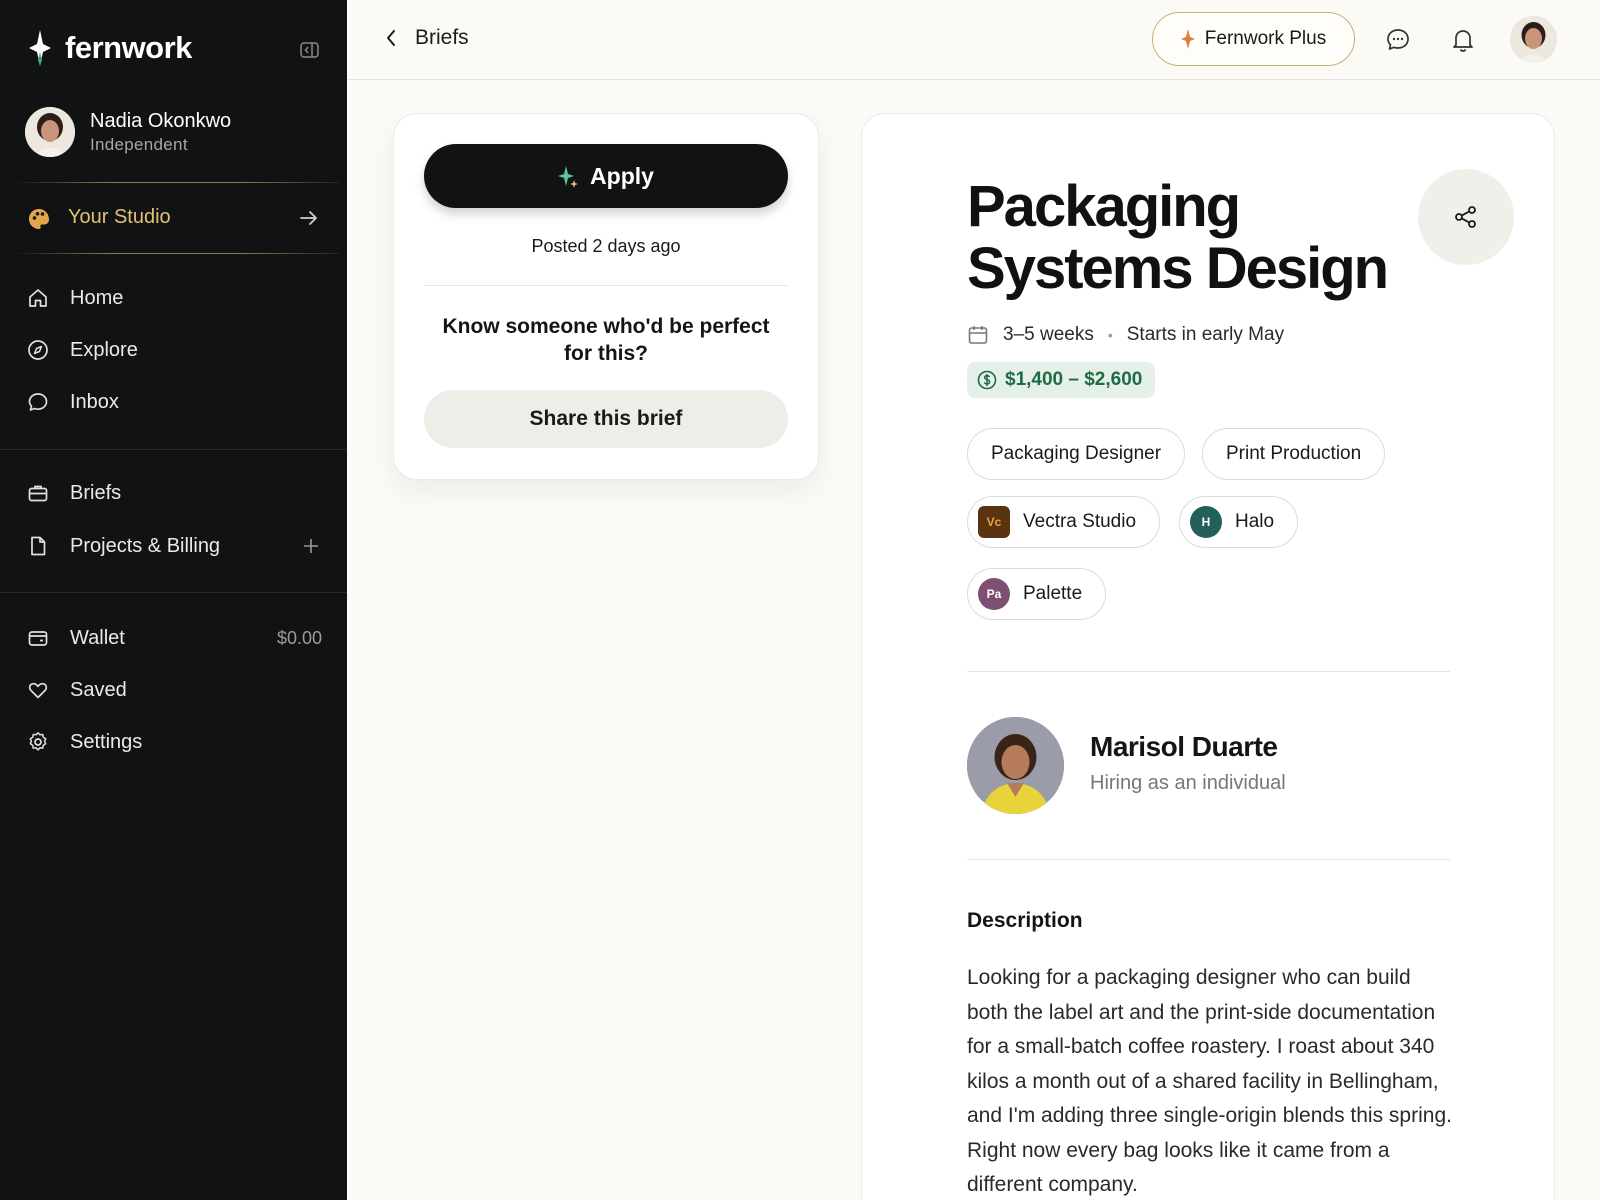 The width and height of the screenshot is (1600, 1200). What do you see at coordinates (173, 638) in the screenshot?
I see `sidebar-item-wallet: Wallet $0.00` at bounding box center [173, 638].